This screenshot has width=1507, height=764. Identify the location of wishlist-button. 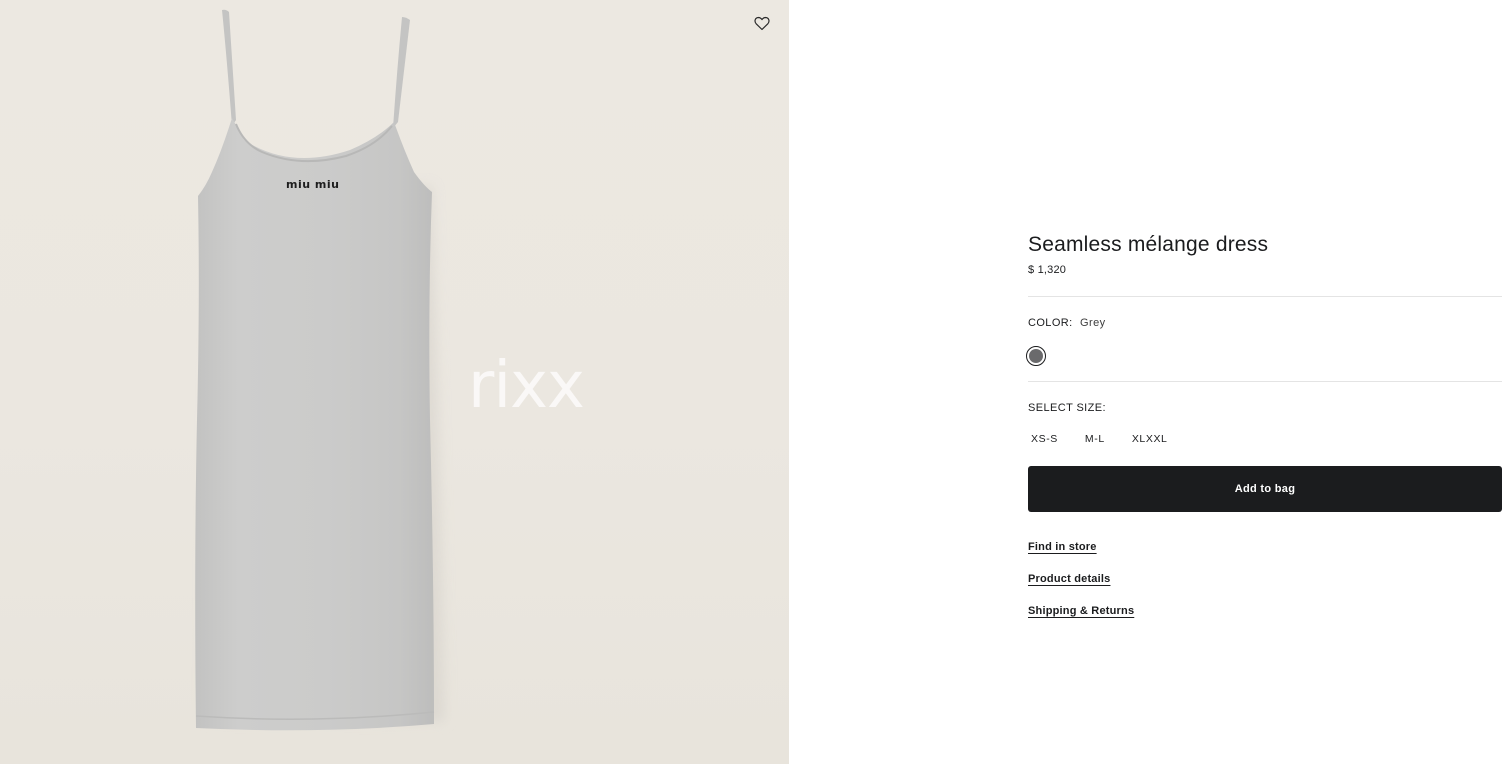
(762, 23).